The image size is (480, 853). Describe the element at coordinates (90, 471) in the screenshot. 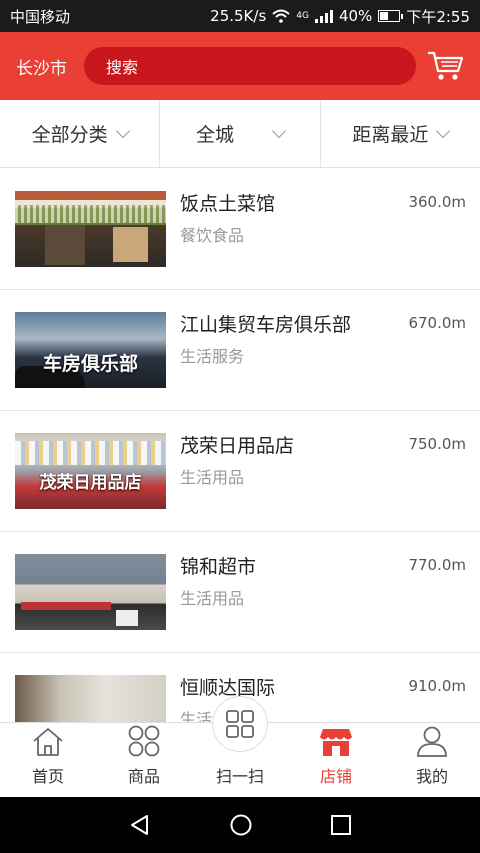

I see `store-thumbnail: 茂荣日用品店` at that location.